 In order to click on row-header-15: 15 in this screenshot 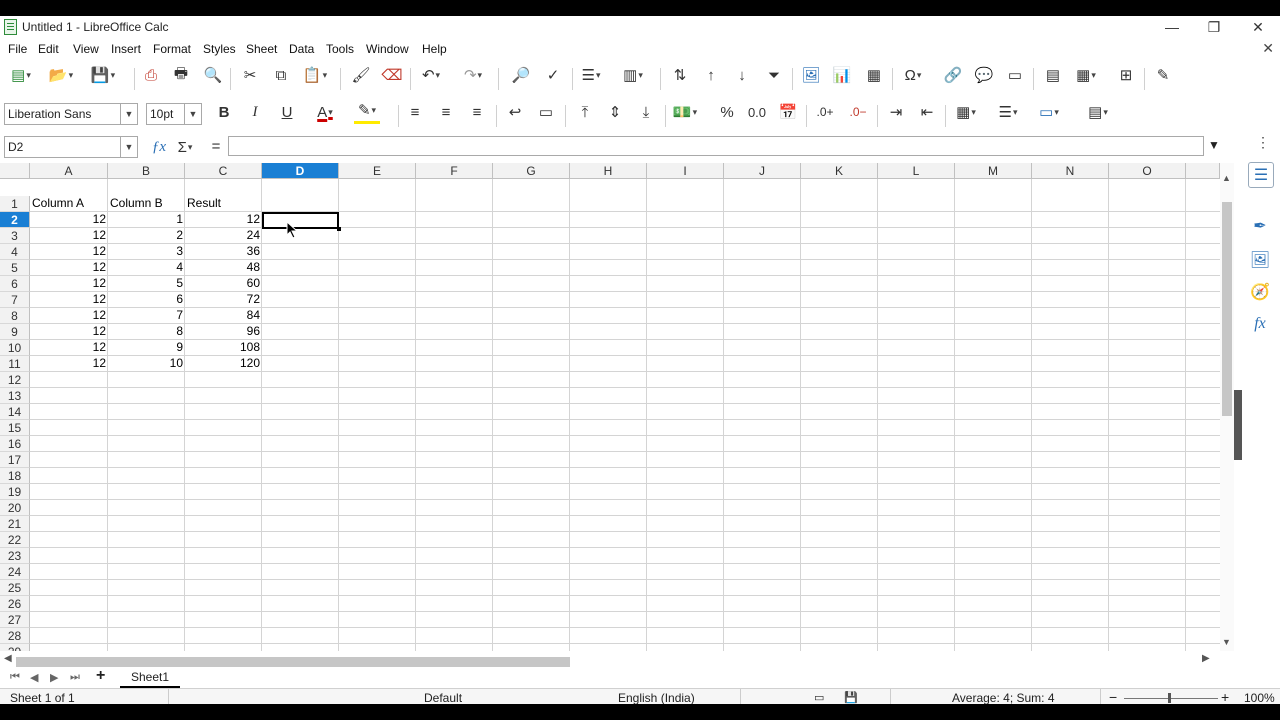, I will do `click(15, 428)`.